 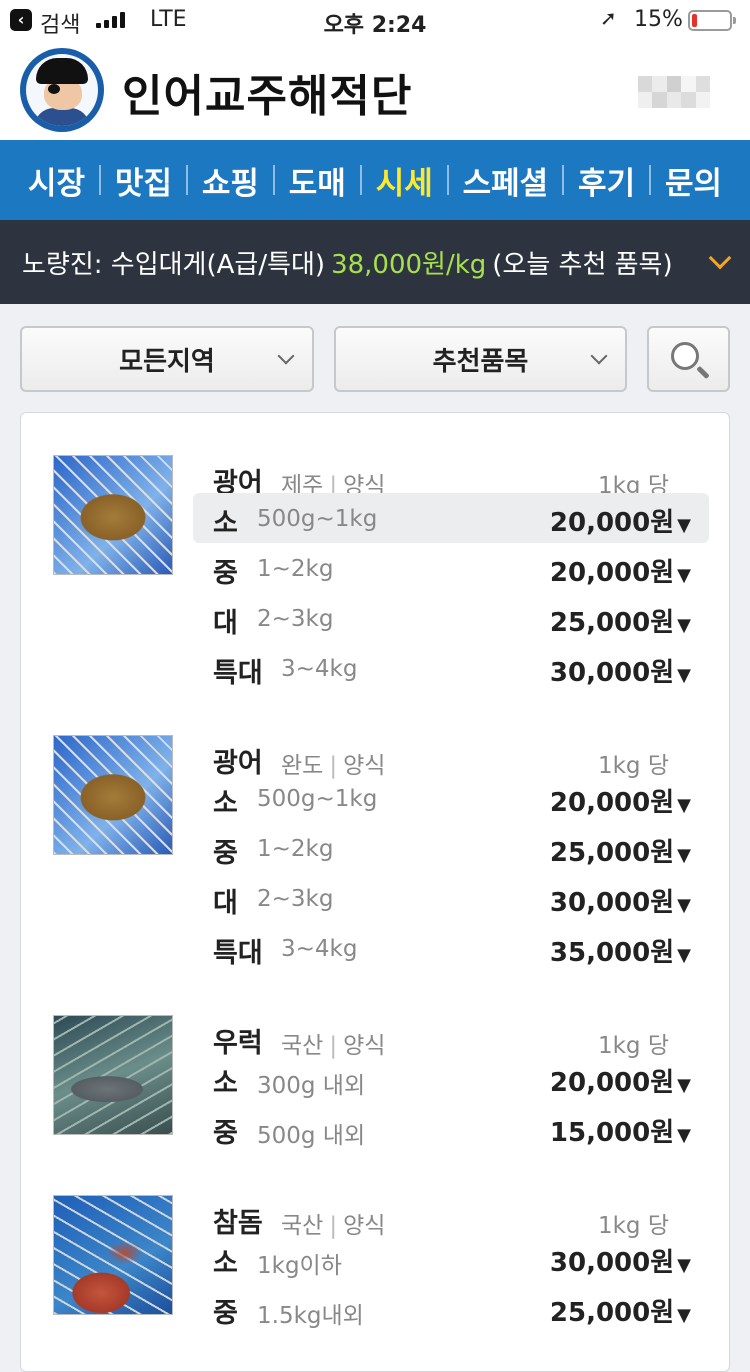 I want to click on price-row: 중 1~2kg 20,000원 ▼, so click(x=451, y=568).